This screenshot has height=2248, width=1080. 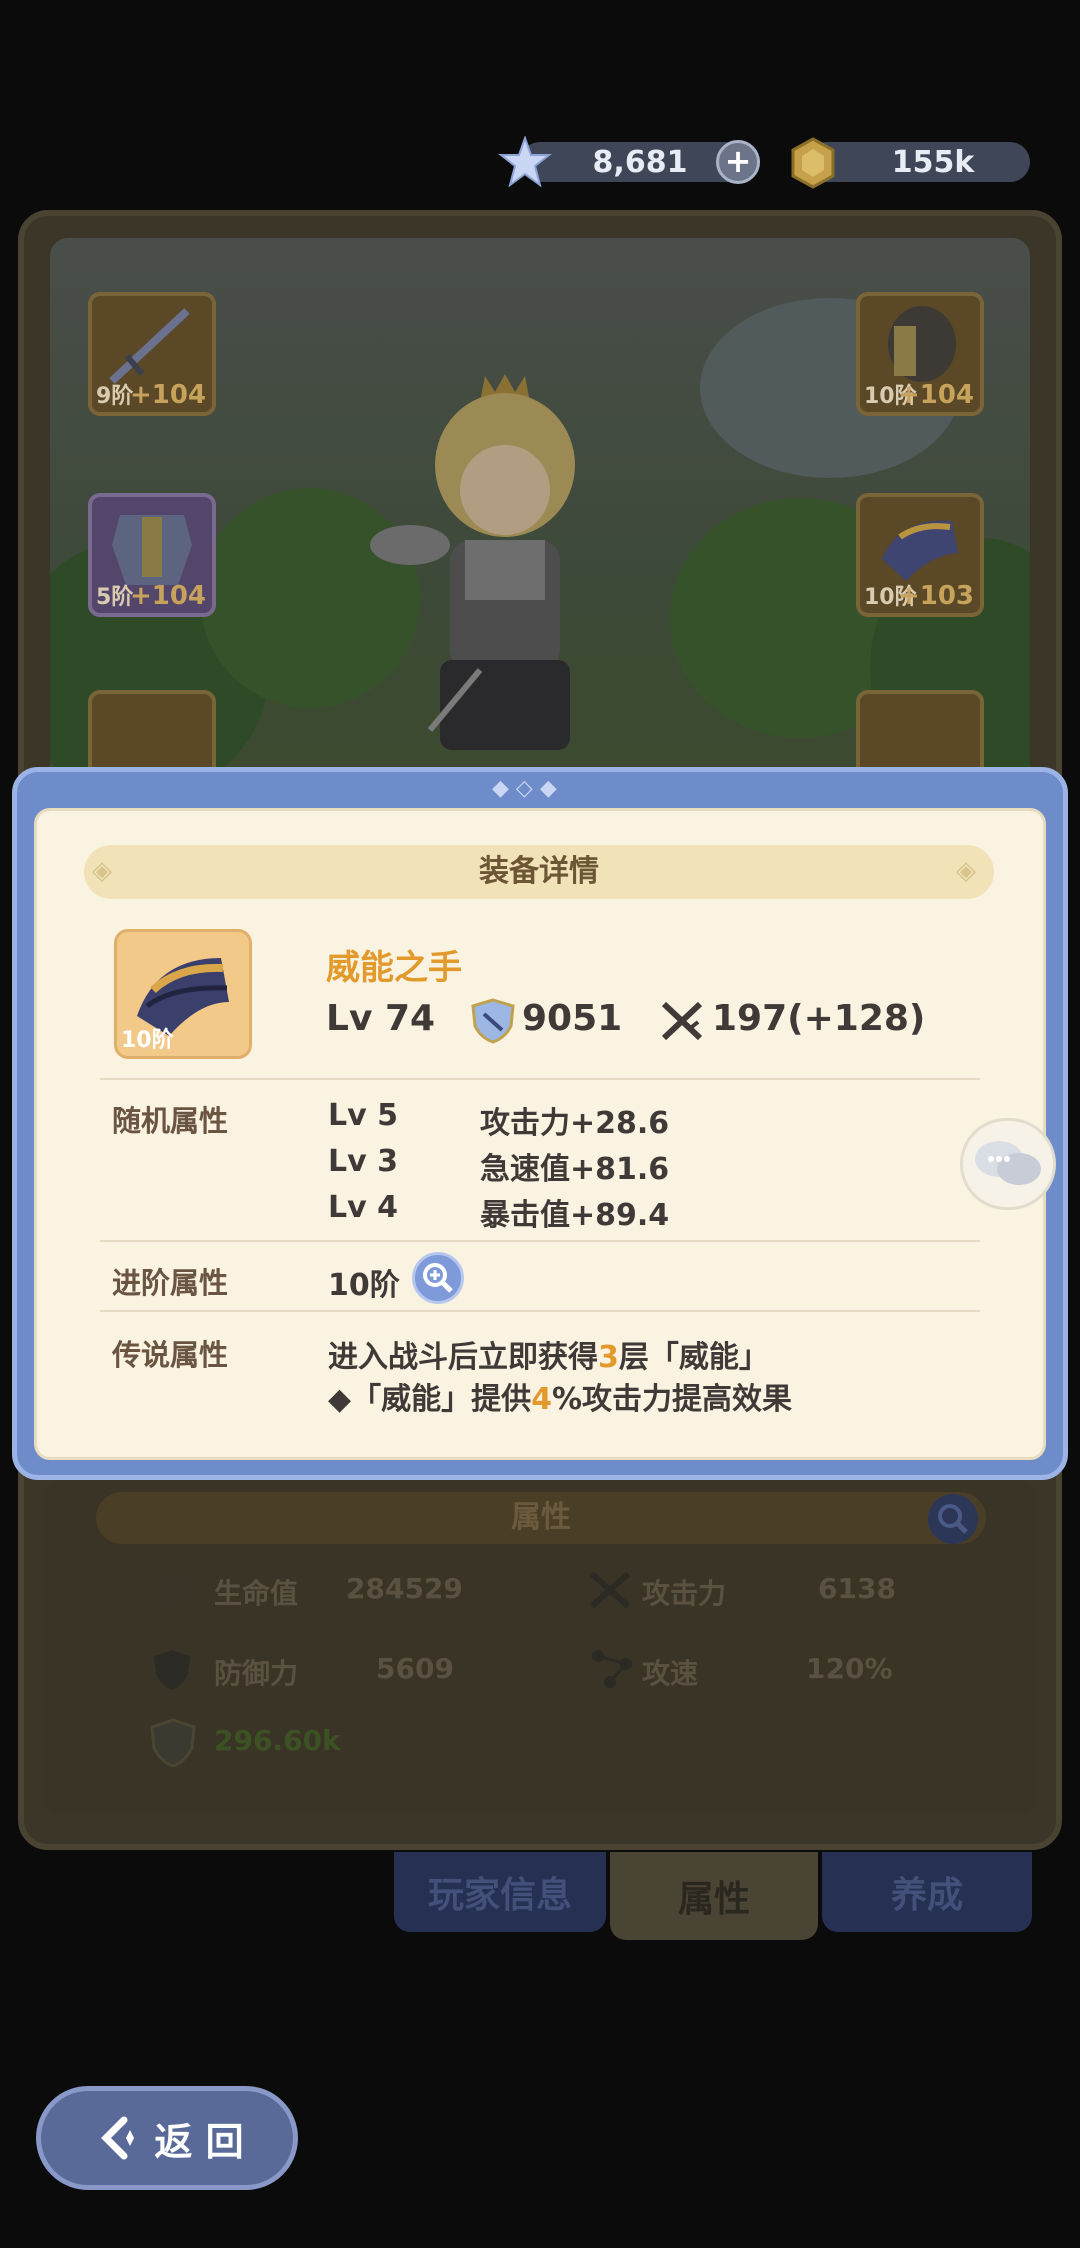 What do you see at coordinates (499, 1895) in the screenshot?
I see `tab-label: 玩家信息` at bounding box center [499, 1895].